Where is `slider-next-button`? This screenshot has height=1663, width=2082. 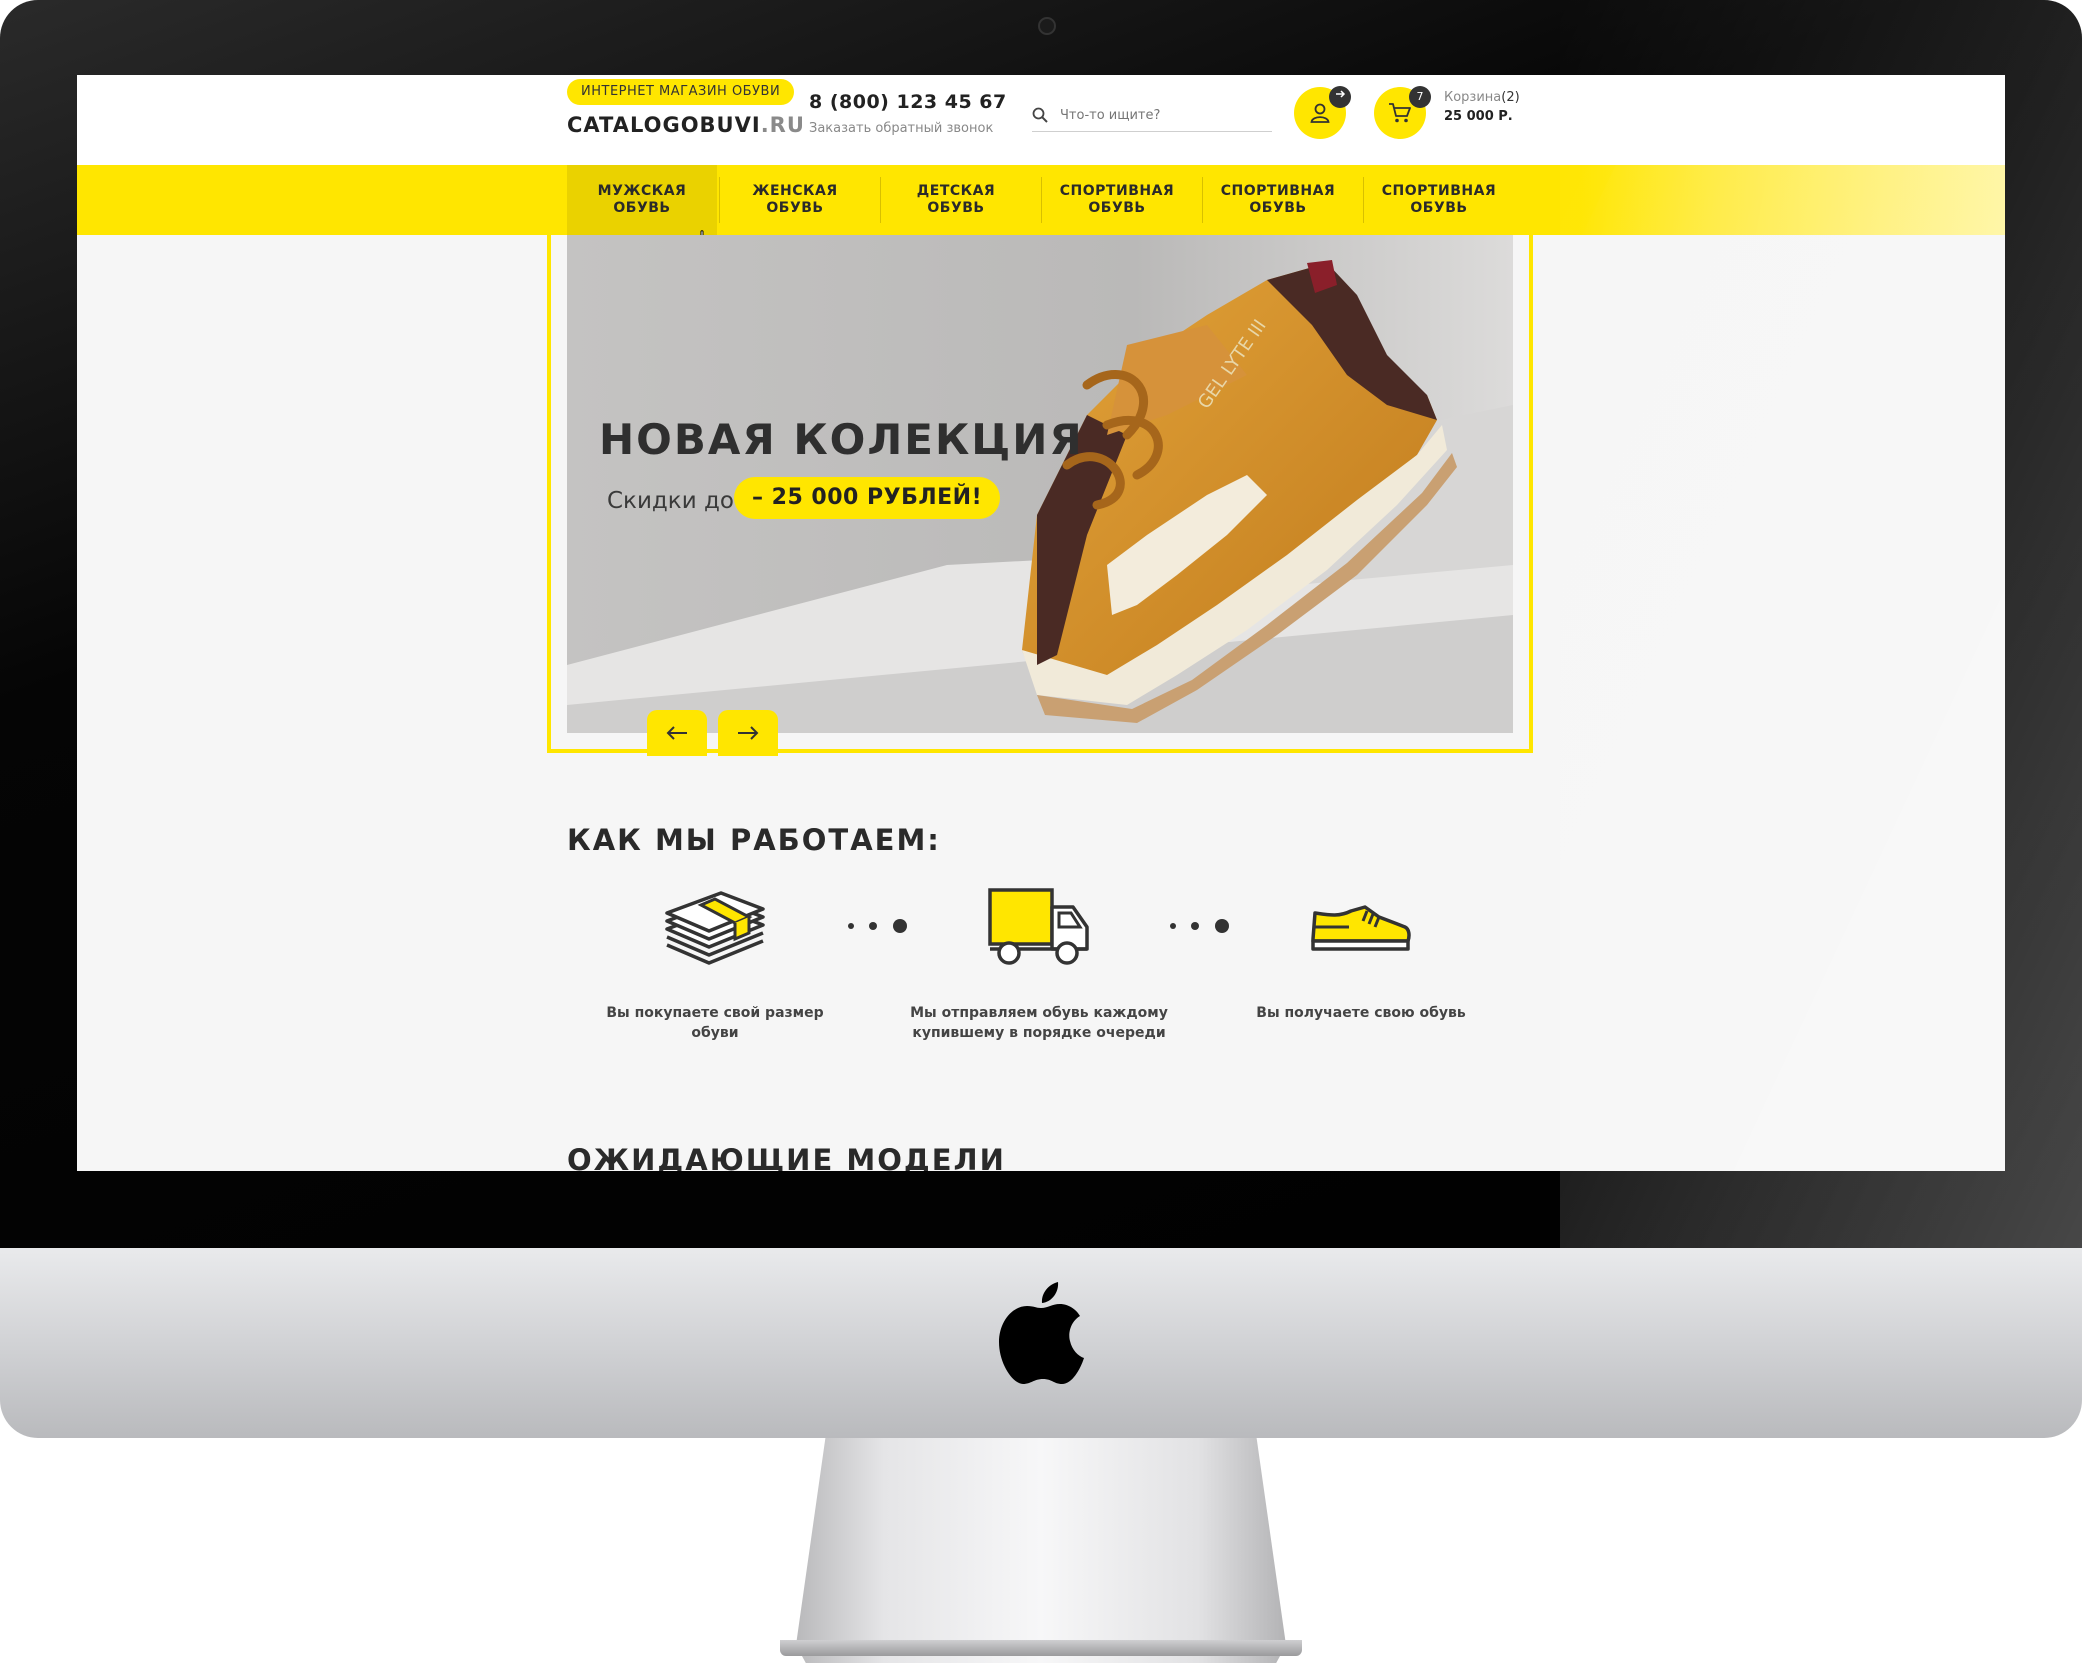
slider-next-button is located at coordinates (748, 733).